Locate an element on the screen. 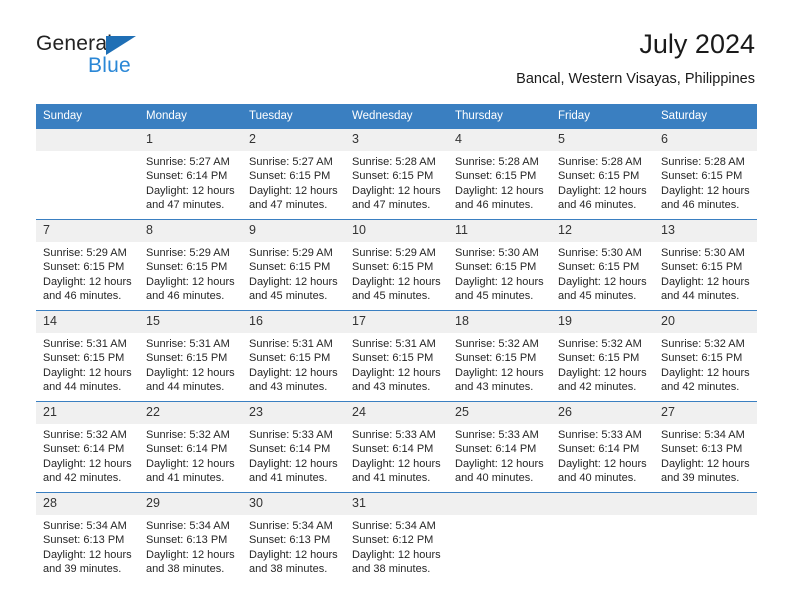  day-number: 26 is located at coordinates (602, 413).